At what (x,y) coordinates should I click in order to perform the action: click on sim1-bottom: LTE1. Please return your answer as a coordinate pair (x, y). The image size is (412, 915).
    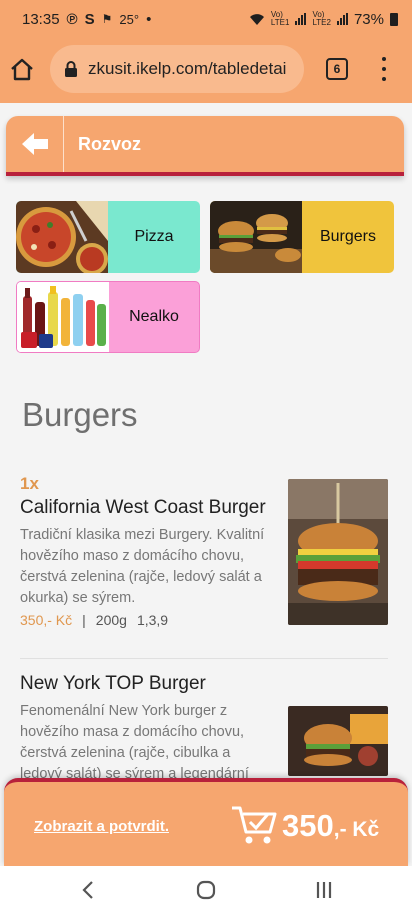
    Looking at the image, I should click on (280, 22).